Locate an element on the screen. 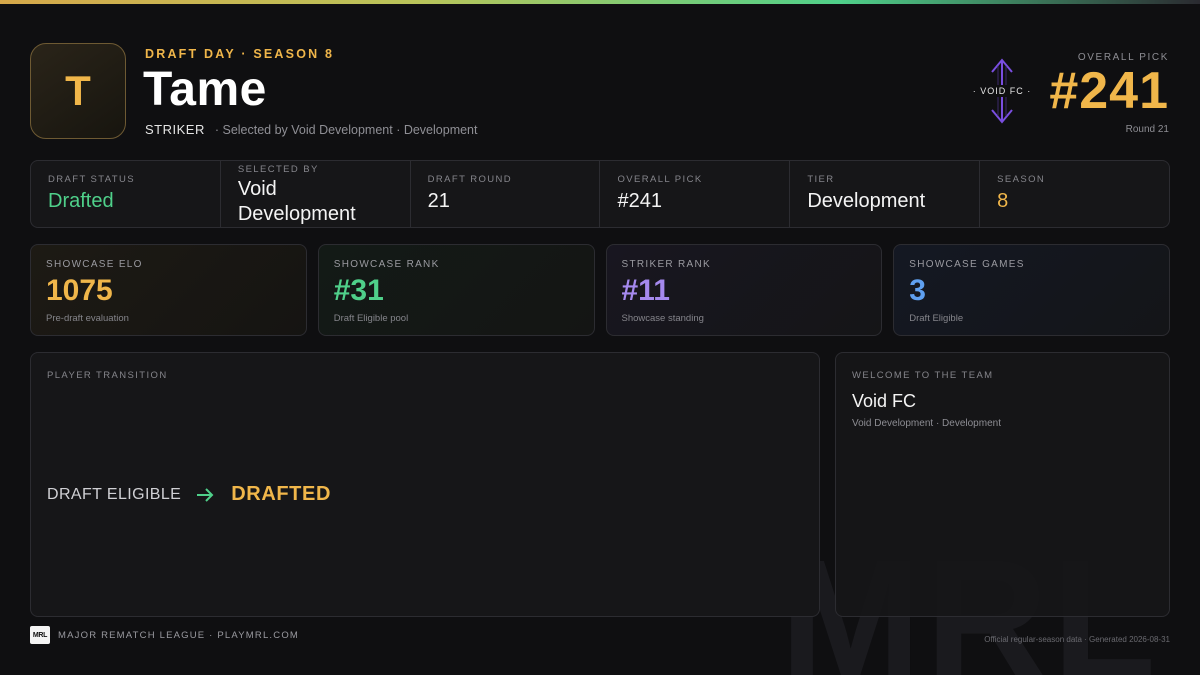  strip-label: TIER is located at coordinates (821, 179).